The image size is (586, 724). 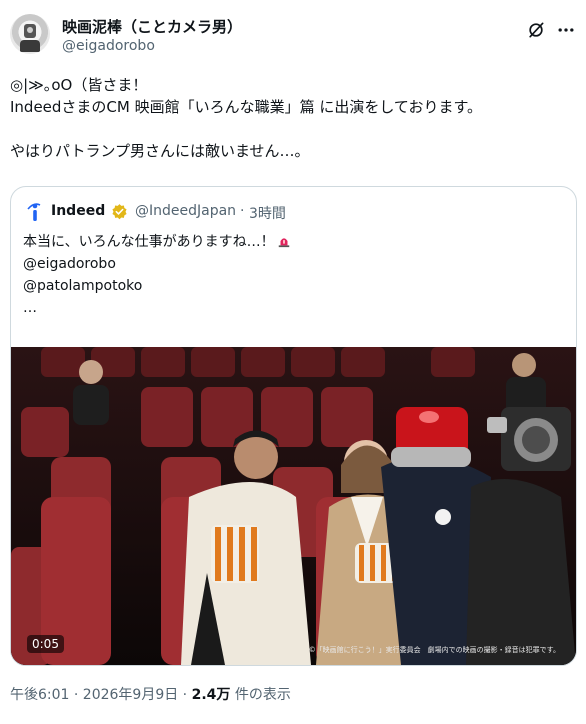 I want to click on siren-icon, so click(x=283, y=243).